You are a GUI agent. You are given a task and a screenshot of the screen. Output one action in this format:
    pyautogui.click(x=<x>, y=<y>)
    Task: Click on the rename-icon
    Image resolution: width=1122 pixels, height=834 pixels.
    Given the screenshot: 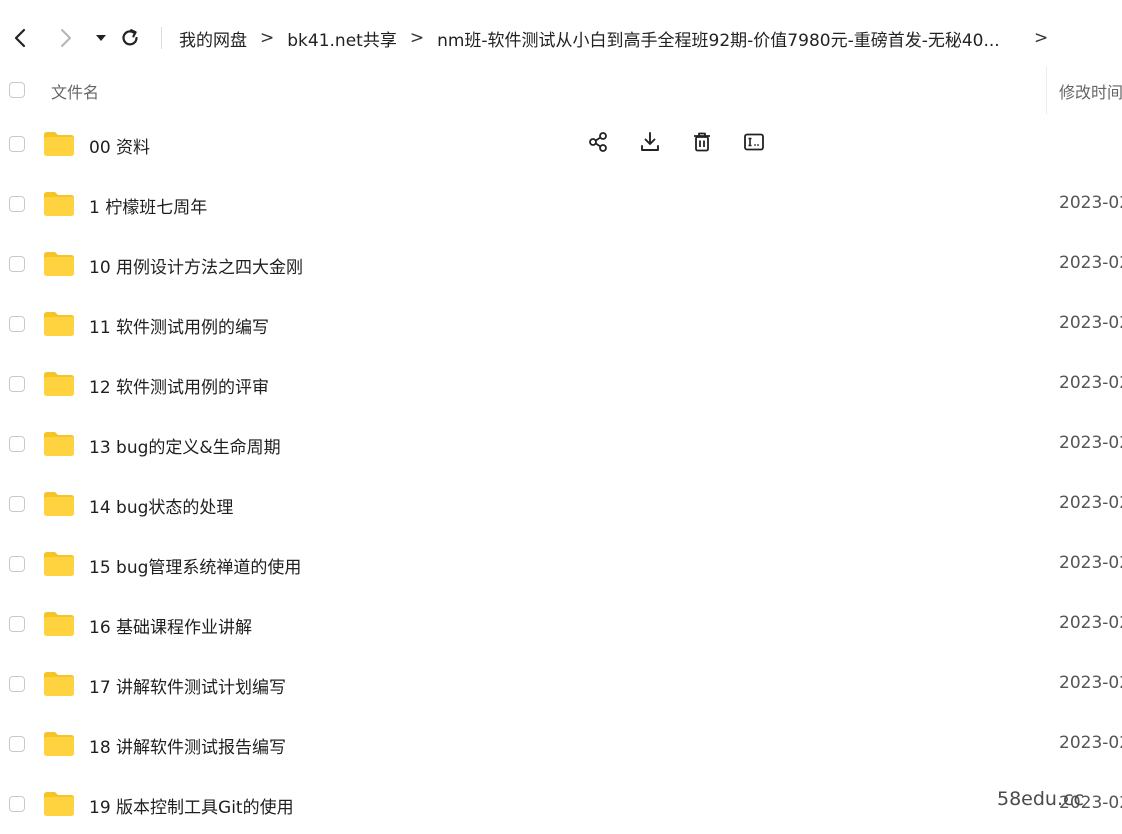 What is the action you would take?
    pyautogui.click(x=754, y=144)
    